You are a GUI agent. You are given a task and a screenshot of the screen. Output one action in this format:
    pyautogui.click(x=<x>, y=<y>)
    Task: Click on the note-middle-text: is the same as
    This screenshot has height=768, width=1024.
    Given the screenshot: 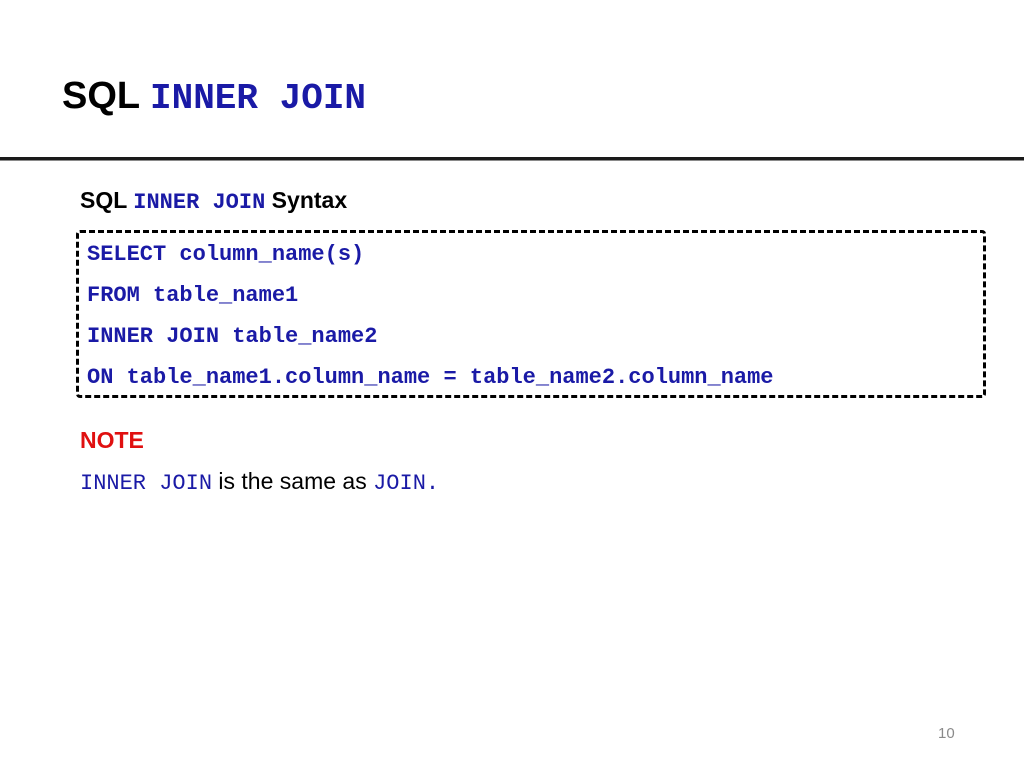 What is the action you would take?
    pyautogui.click(x=293, y=481)
    